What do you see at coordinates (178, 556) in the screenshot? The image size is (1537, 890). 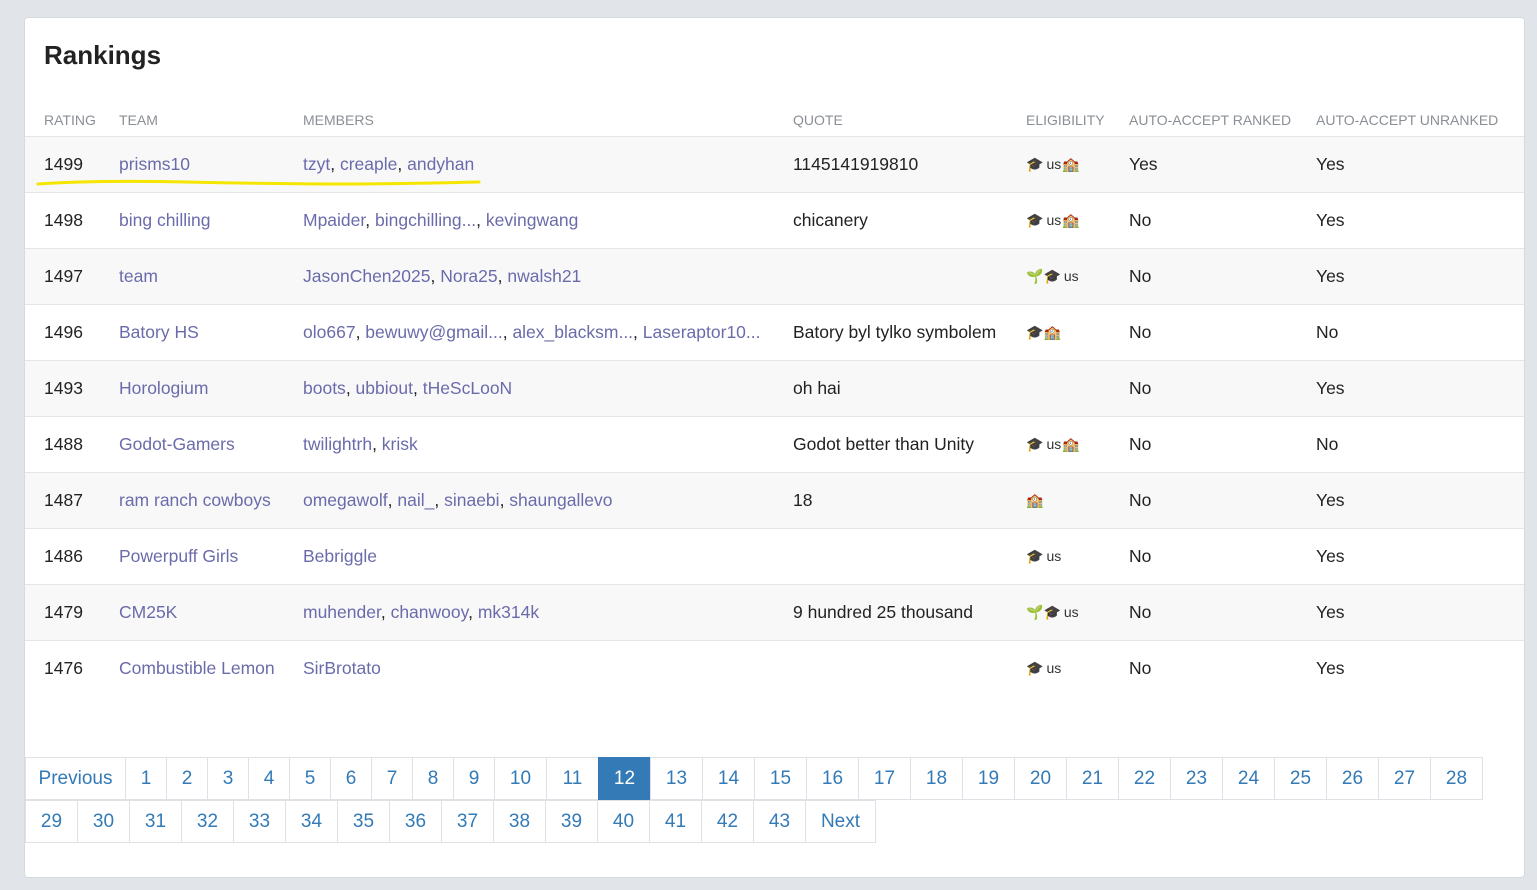 I see `team-link: Powerpuff Girls` at bounding box center [178, 556].